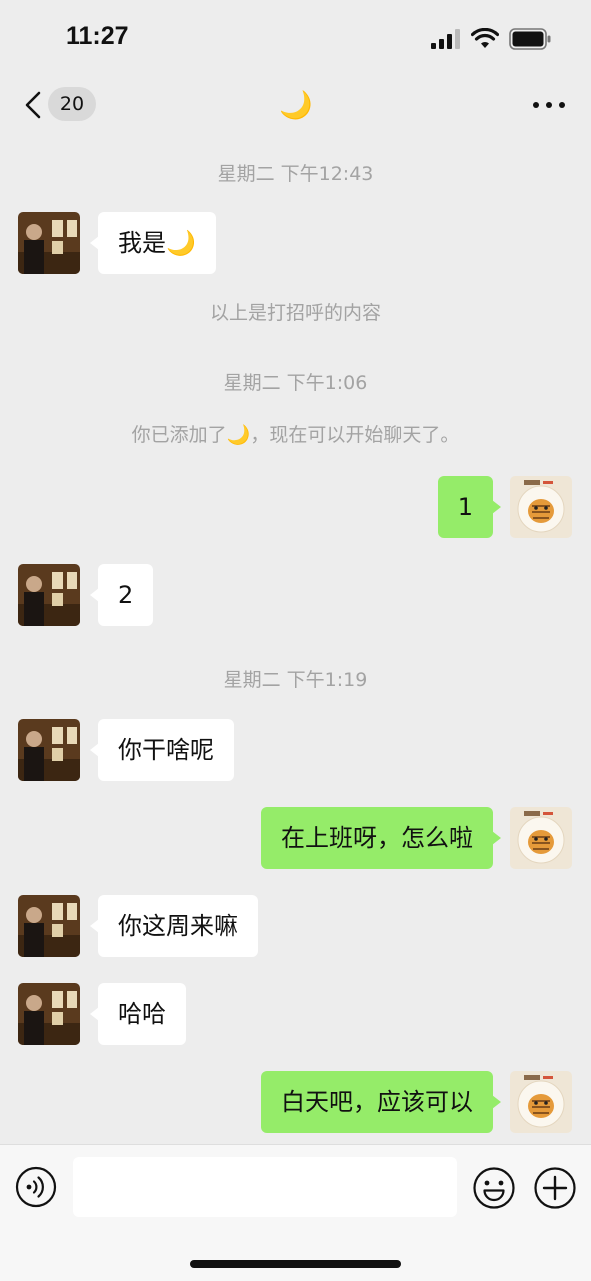  Describe the element at coordinates (121, 595) in the screenshot. I see `message-bubble-received: 2` at that location.